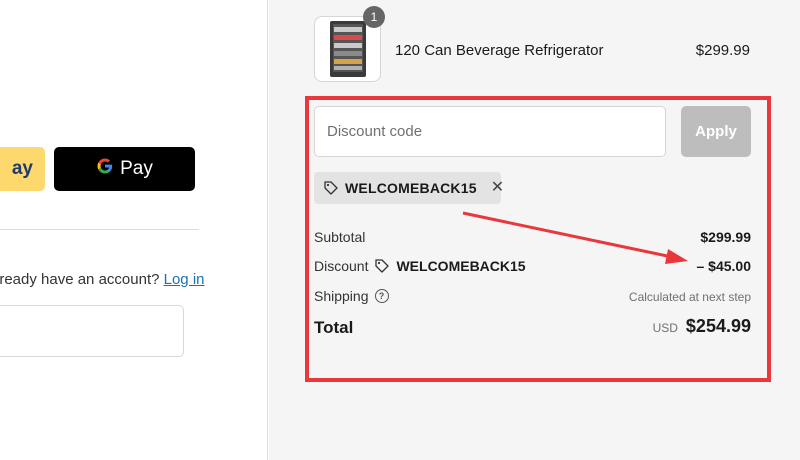 This screenshot has height=460, width=800. I want to click on discount-code-input: Discount code, so click(490, 131).